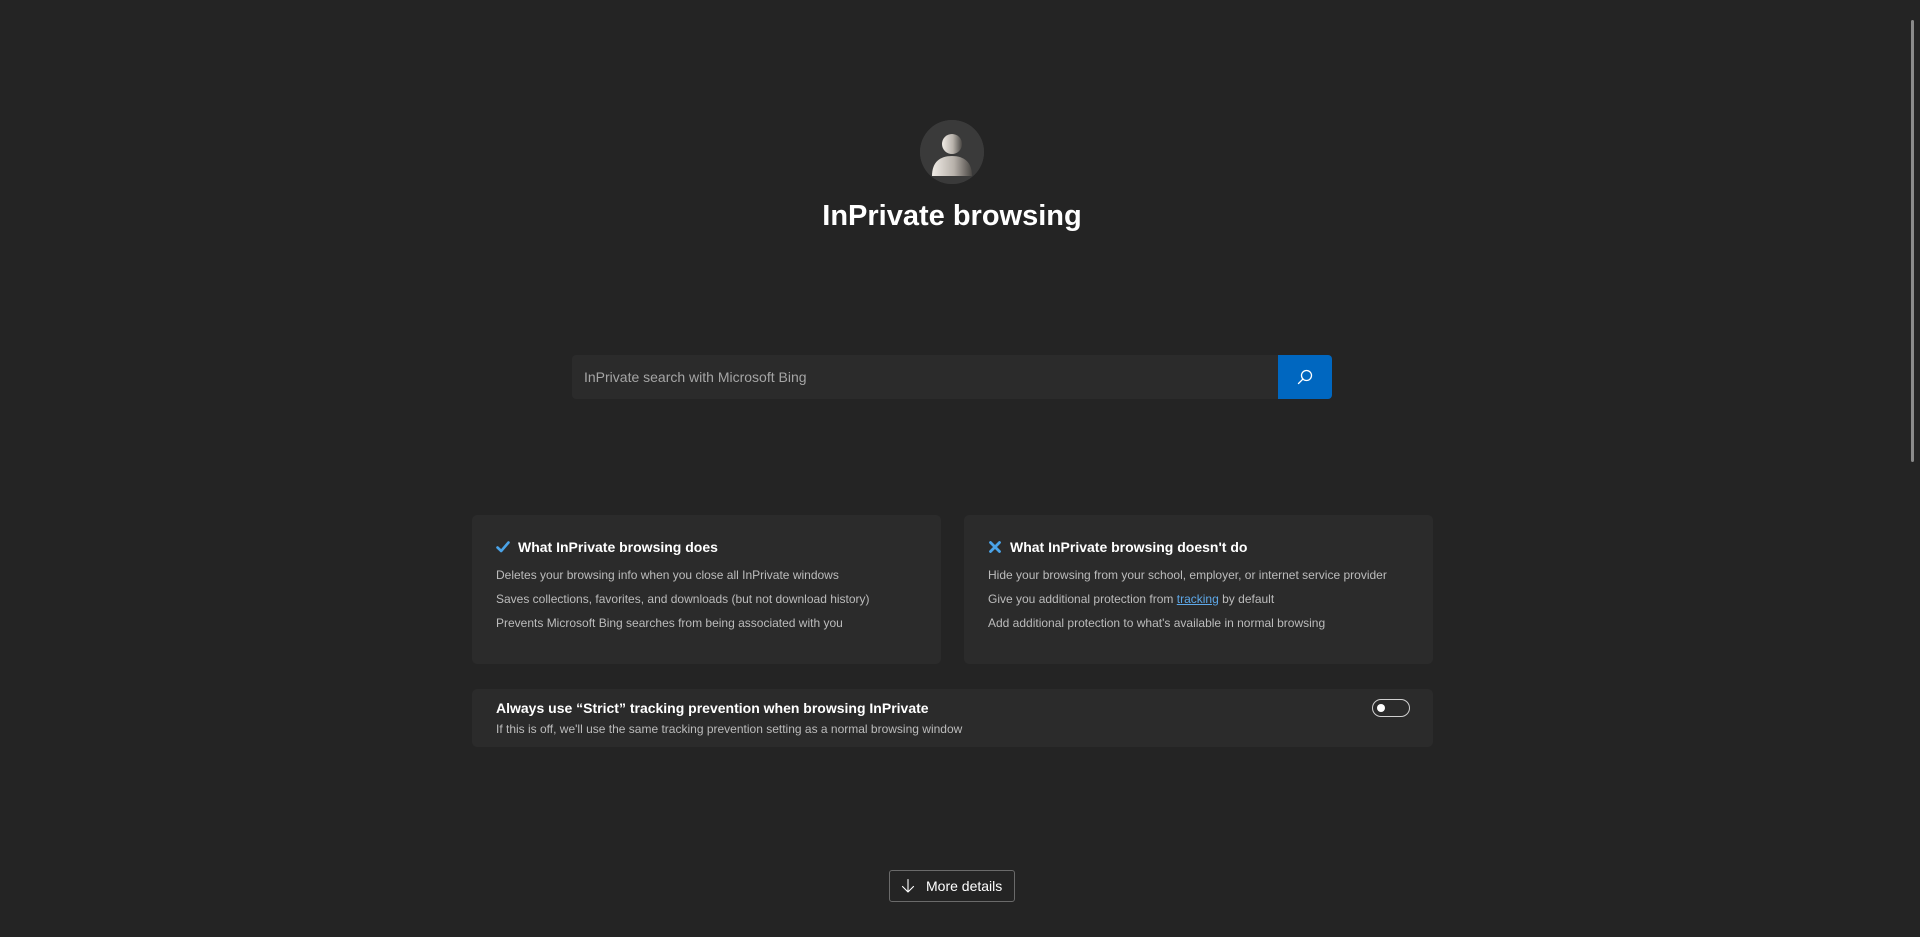  What do you see at coordinates (618, 547) in the screenshot?
I see `does-heading-text: What InPrivate browsing does` at bounding box center [618, 547].